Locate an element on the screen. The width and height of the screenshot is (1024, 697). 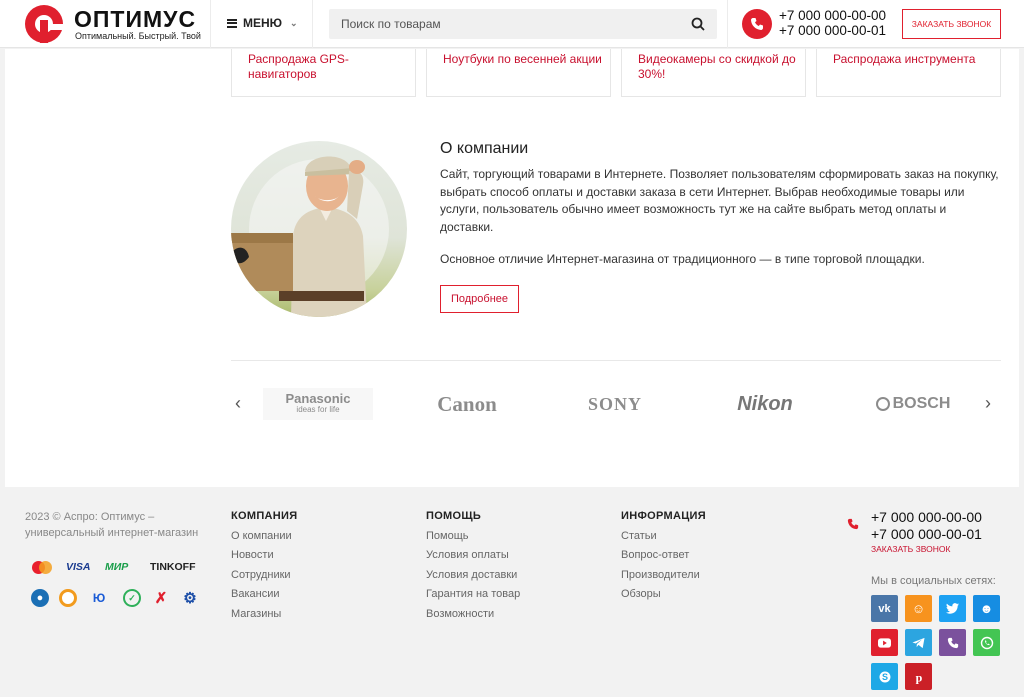
promo-card: Распродажа инструмента is located at coordinates (908, 73).